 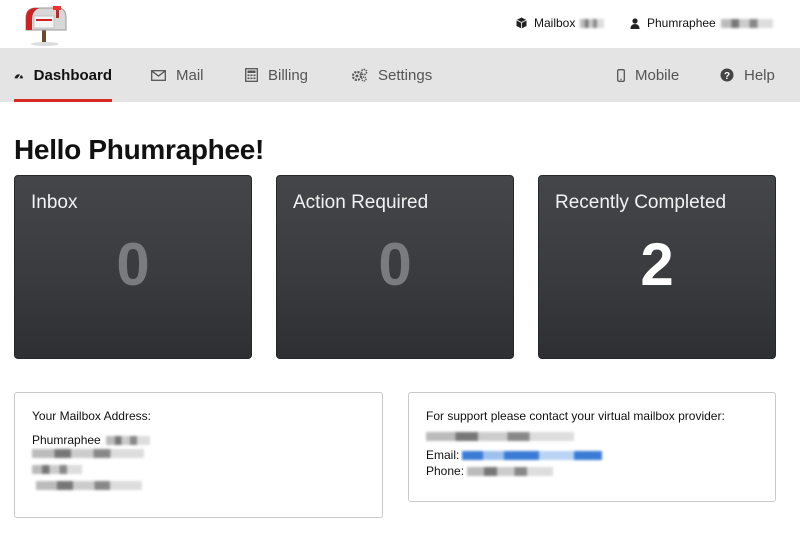 I want to click on tab-settings: Settings, so click(x=391, y=75).